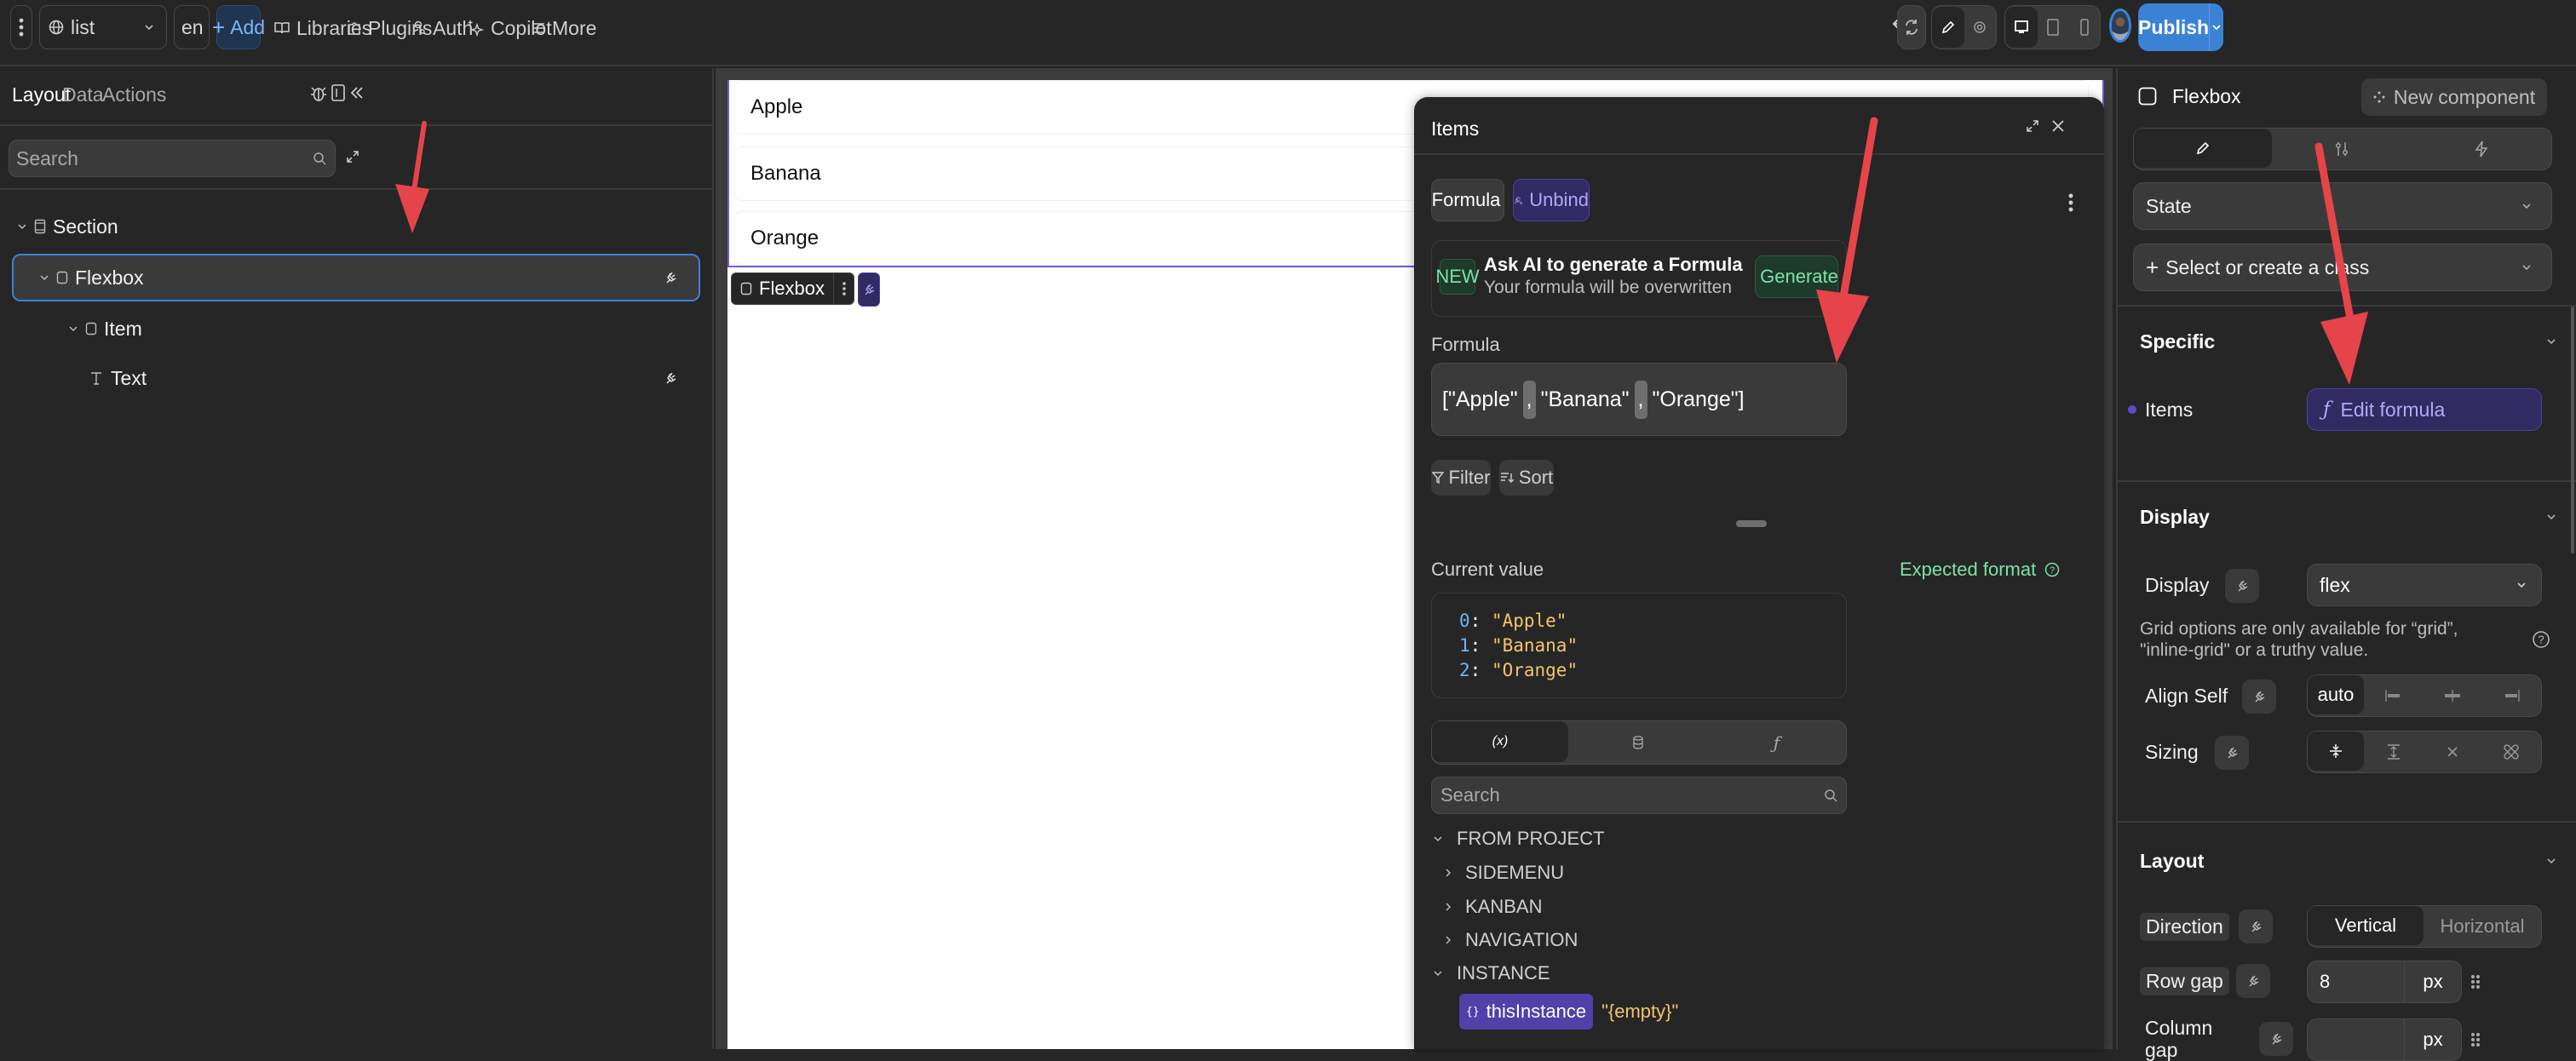  What do you see at coordinates (1461, 478) in the screenshot?
I see `filter-button: Filter` at bounding box center [1461, 478].